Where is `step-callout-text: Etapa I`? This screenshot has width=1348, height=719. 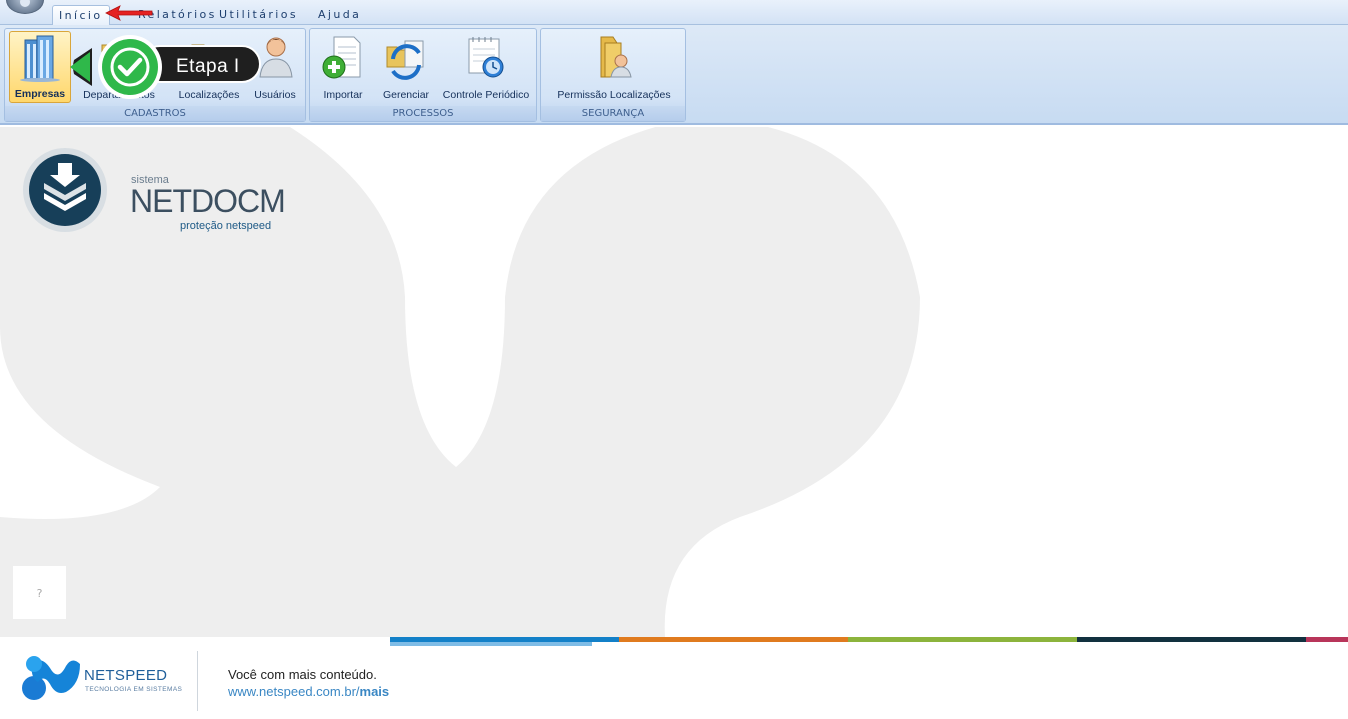
step-callout-text: Etapa I is located at coordinates (208, 66).